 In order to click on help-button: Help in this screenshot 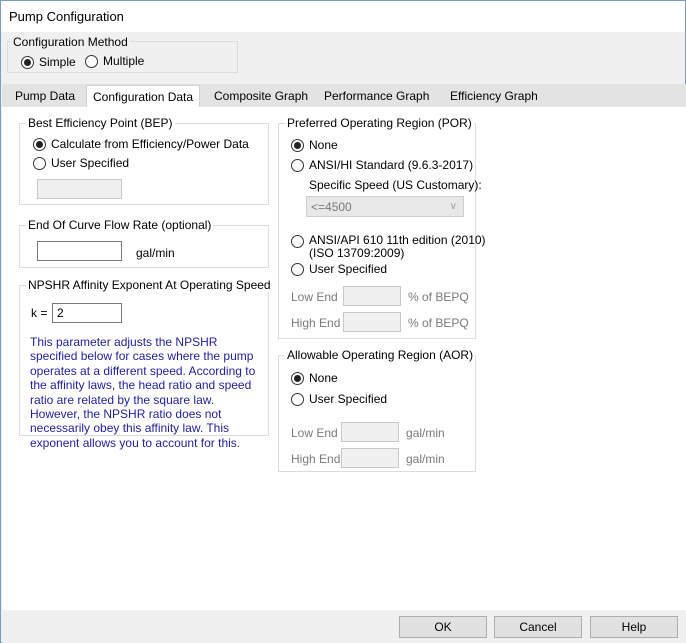, I will do `click(634, 627)`.